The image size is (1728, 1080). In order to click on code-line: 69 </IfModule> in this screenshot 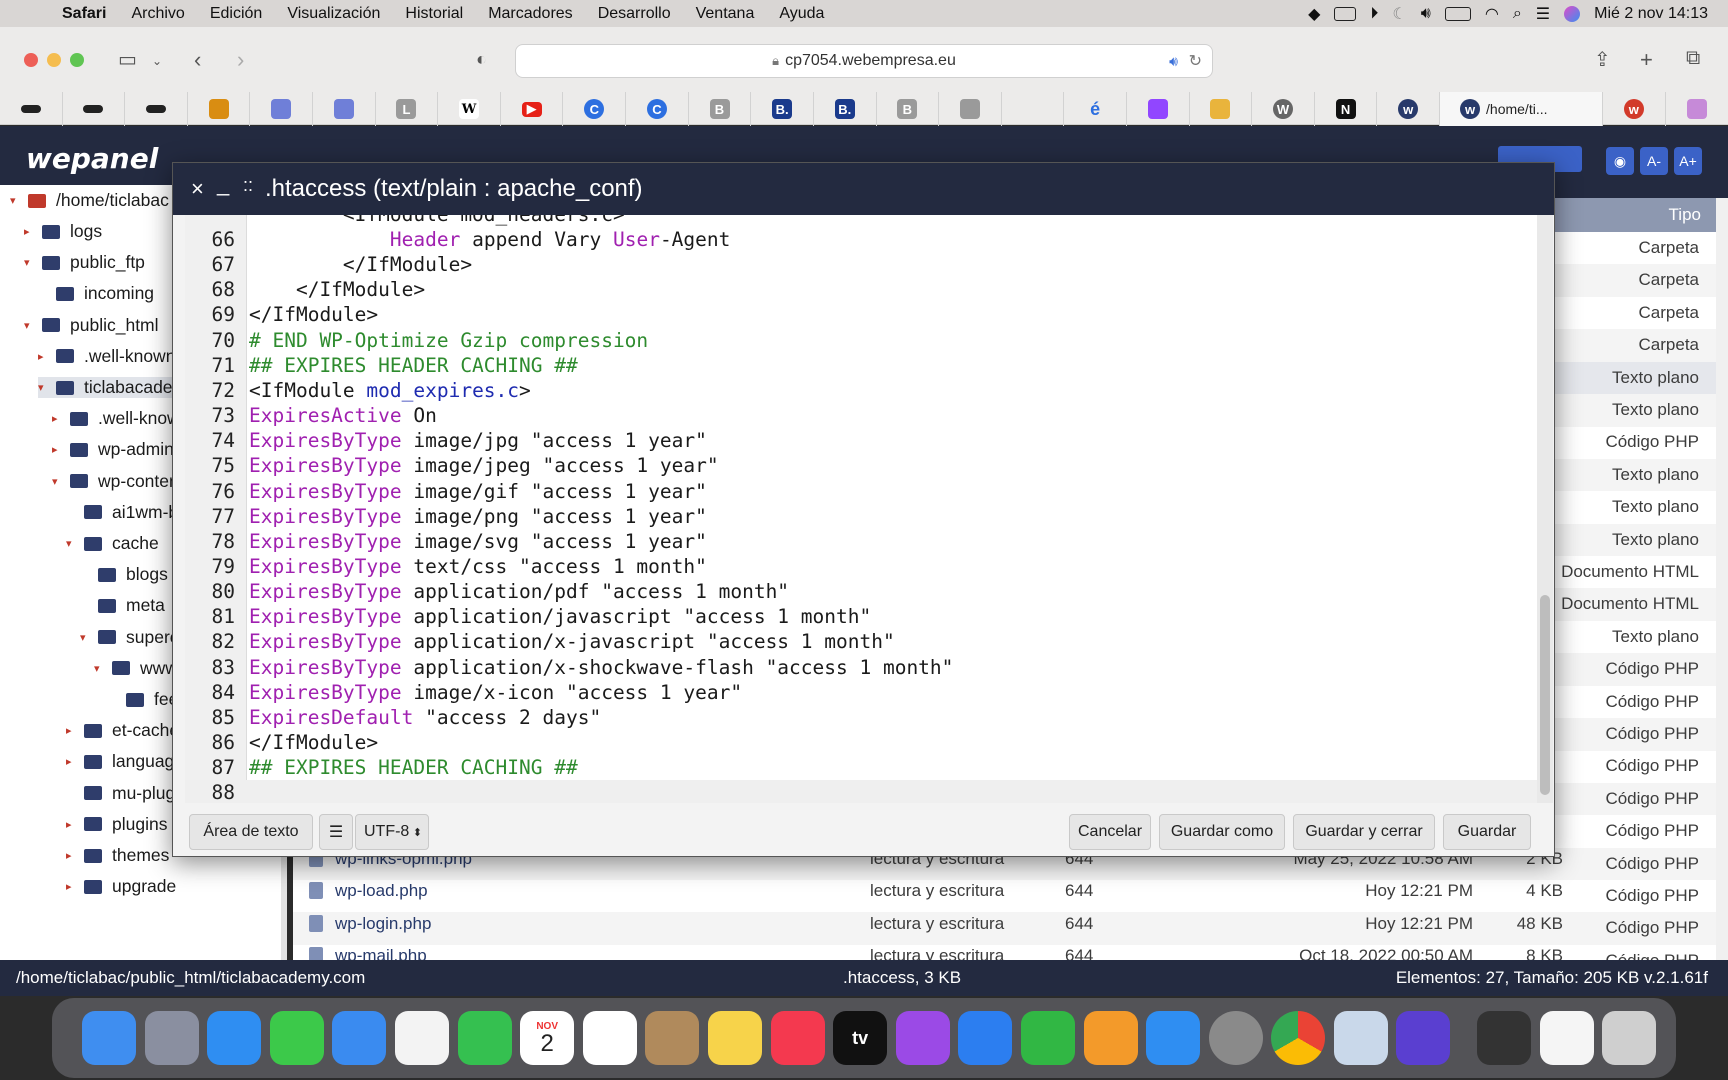, I will do `click(861, 314)`.